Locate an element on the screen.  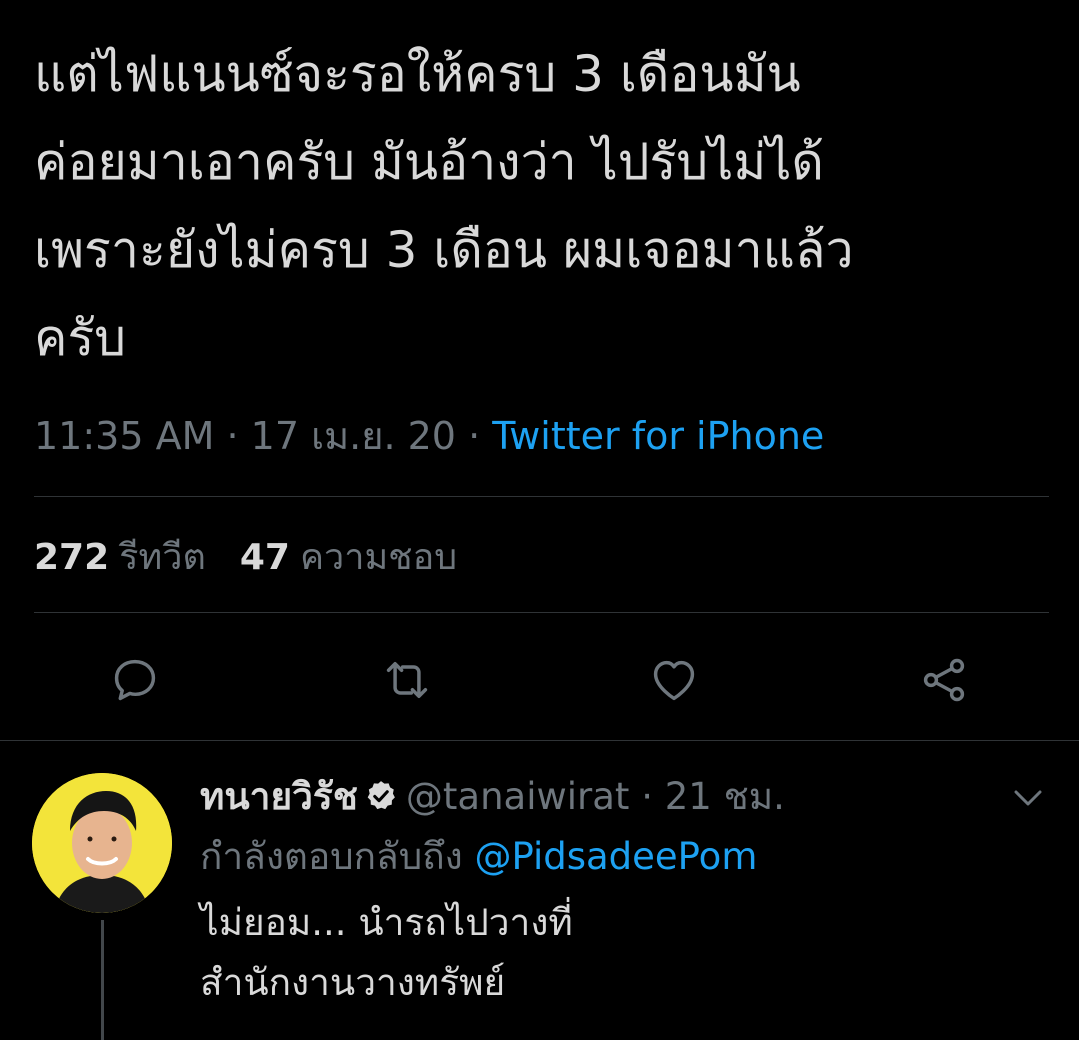
tweet-menu-button is located at coordinates (1028, 798).